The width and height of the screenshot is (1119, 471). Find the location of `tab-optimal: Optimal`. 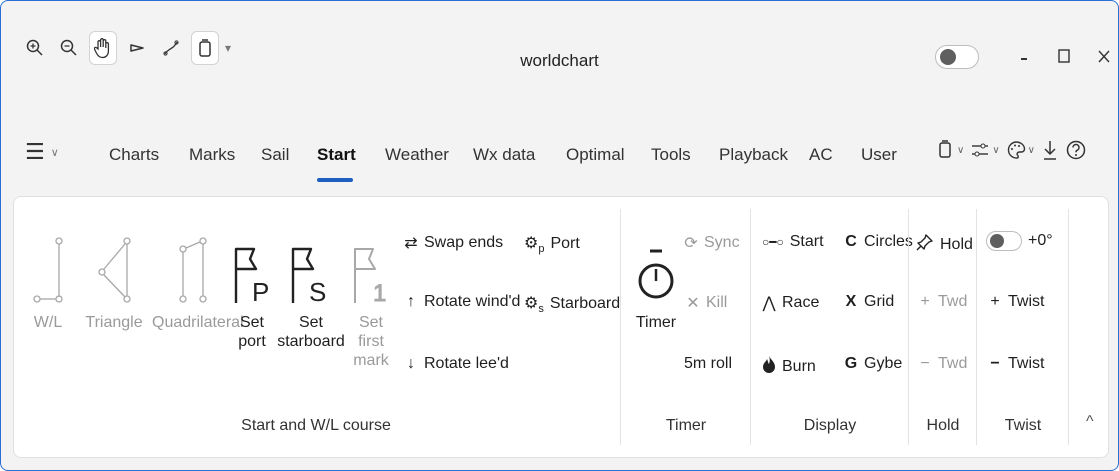

tab-optimal: Optimal is located at coordinates (595, 155).